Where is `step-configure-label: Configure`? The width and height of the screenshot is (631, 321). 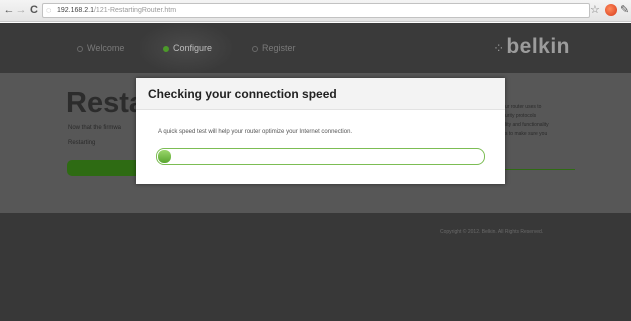 step-configure-label: Configure is located at coordinates (193, 48).